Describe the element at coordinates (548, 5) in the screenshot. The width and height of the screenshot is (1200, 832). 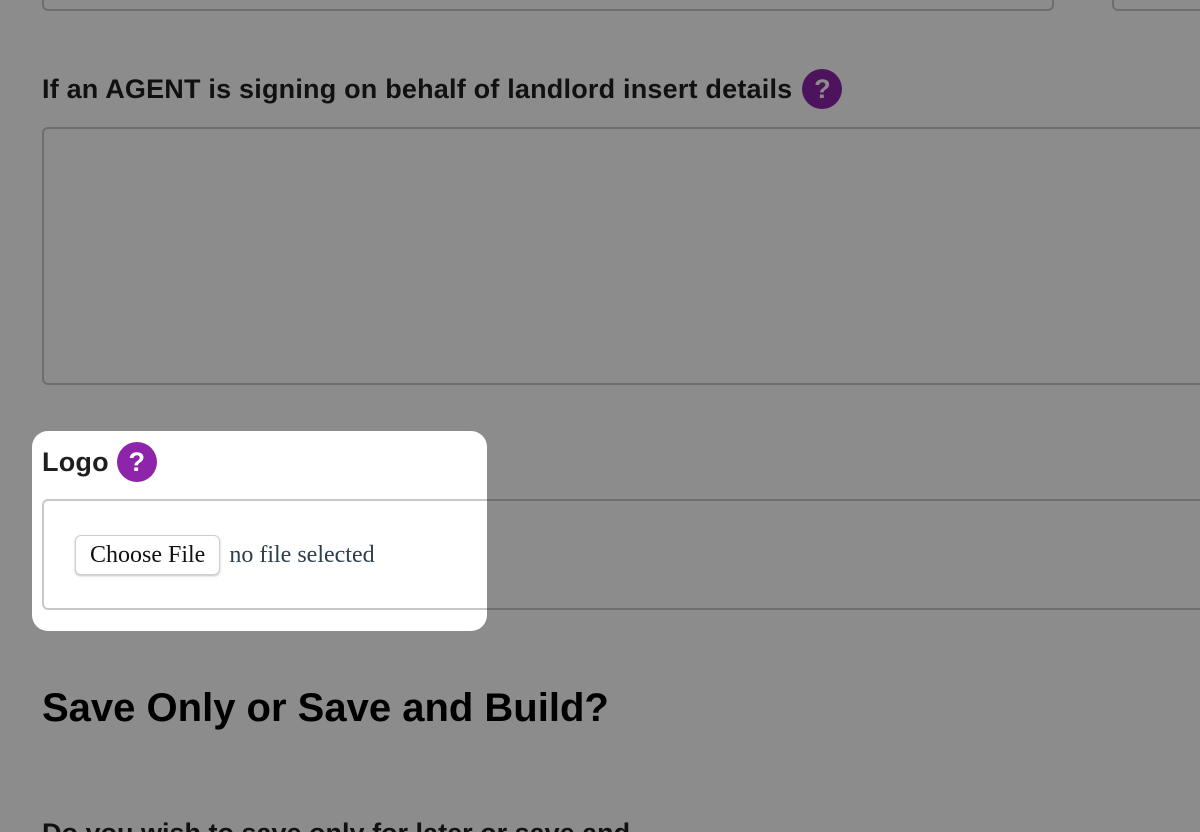
I see `top-input-left` at that location.